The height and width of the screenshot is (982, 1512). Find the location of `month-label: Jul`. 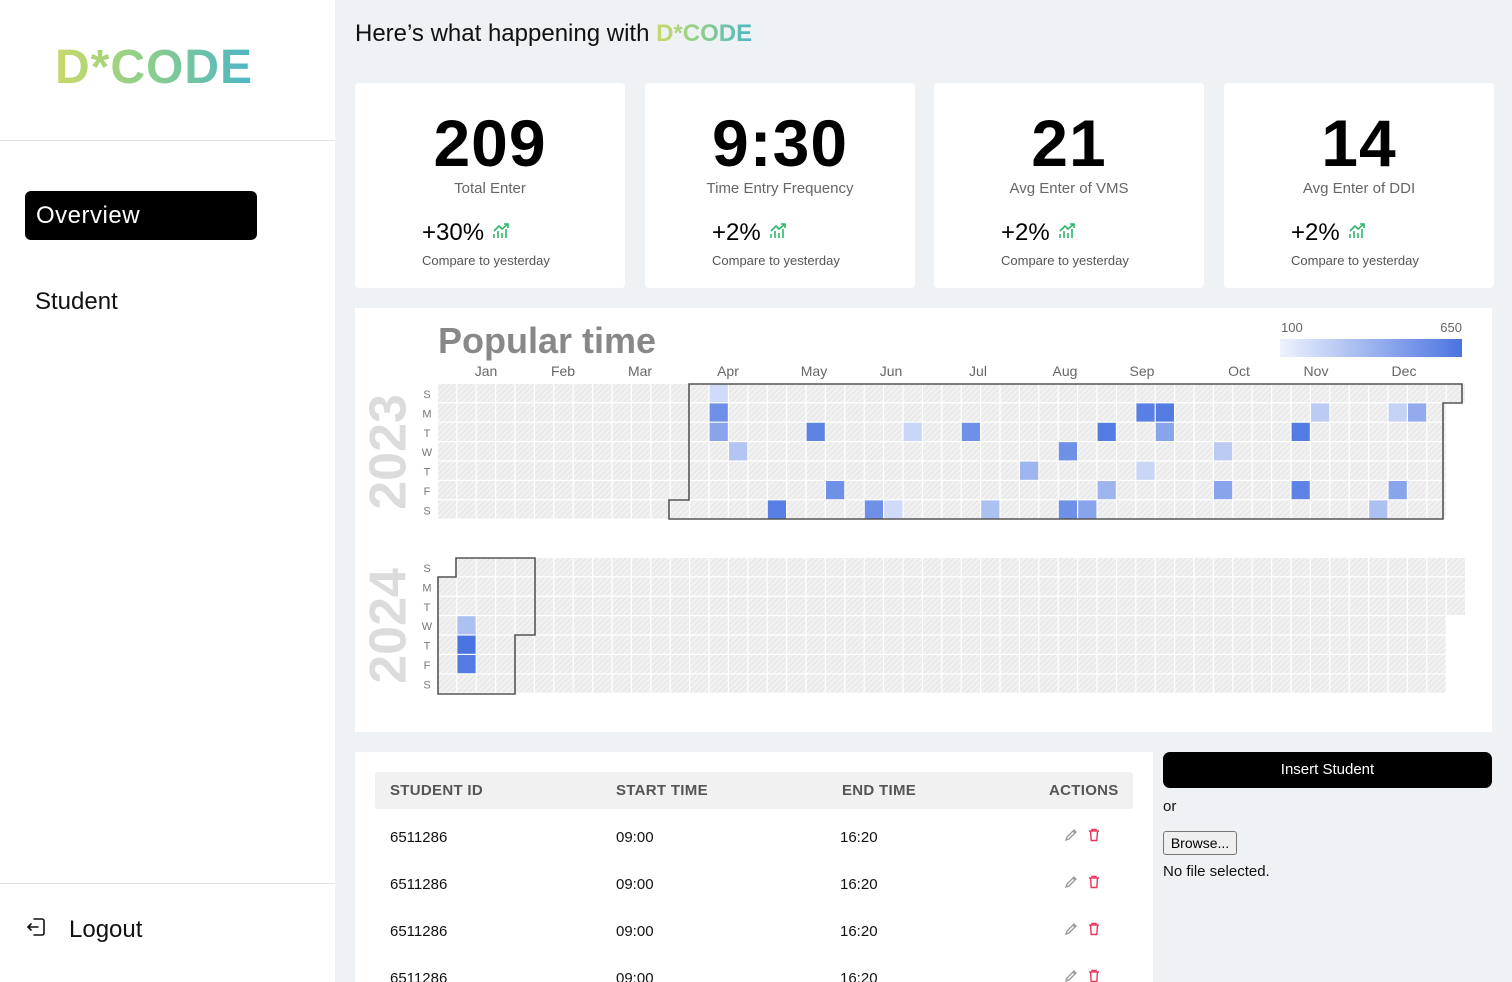

month-label: Jul is located at coordinates (978, 371).